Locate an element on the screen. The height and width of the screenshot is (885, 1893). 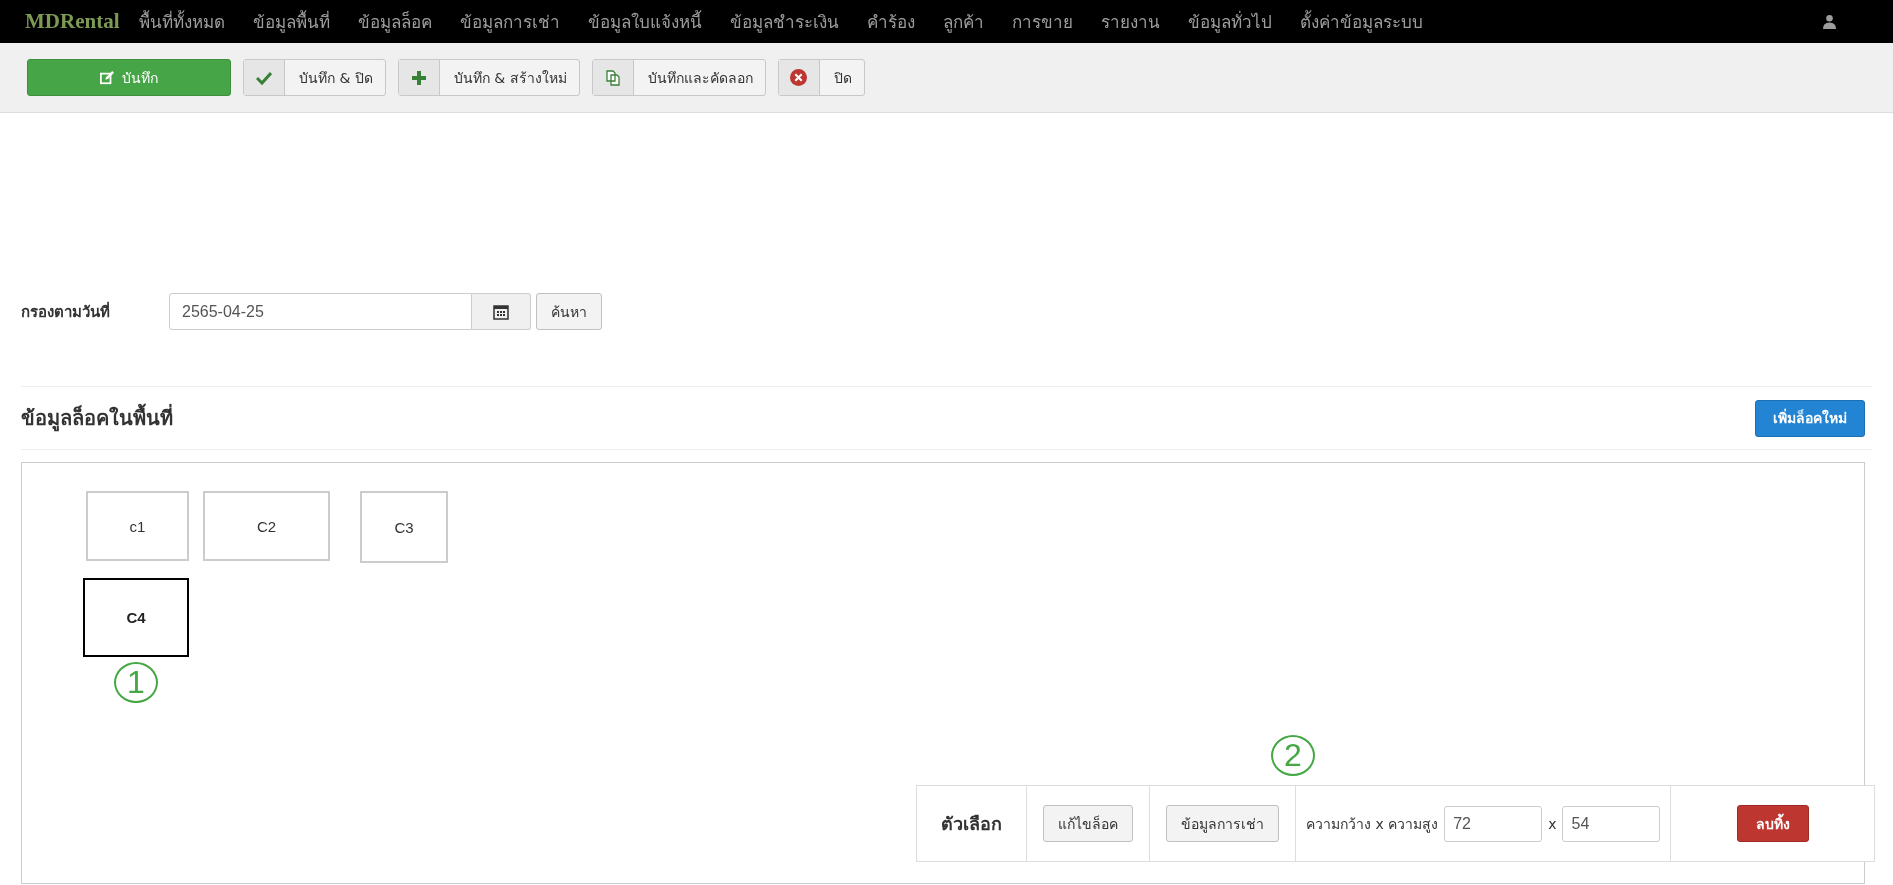
nav-link: ข้อมูลใบแจ้งหนี้ is located at coordinates (645, 21).